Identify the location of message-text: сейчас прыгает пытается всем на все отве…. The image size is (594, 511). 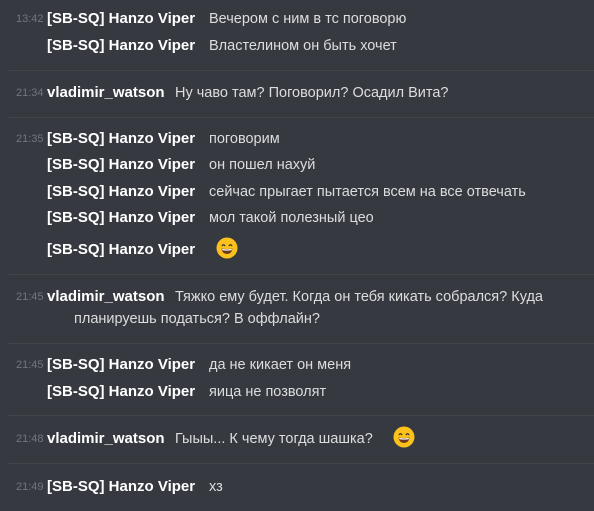
(367, 192).